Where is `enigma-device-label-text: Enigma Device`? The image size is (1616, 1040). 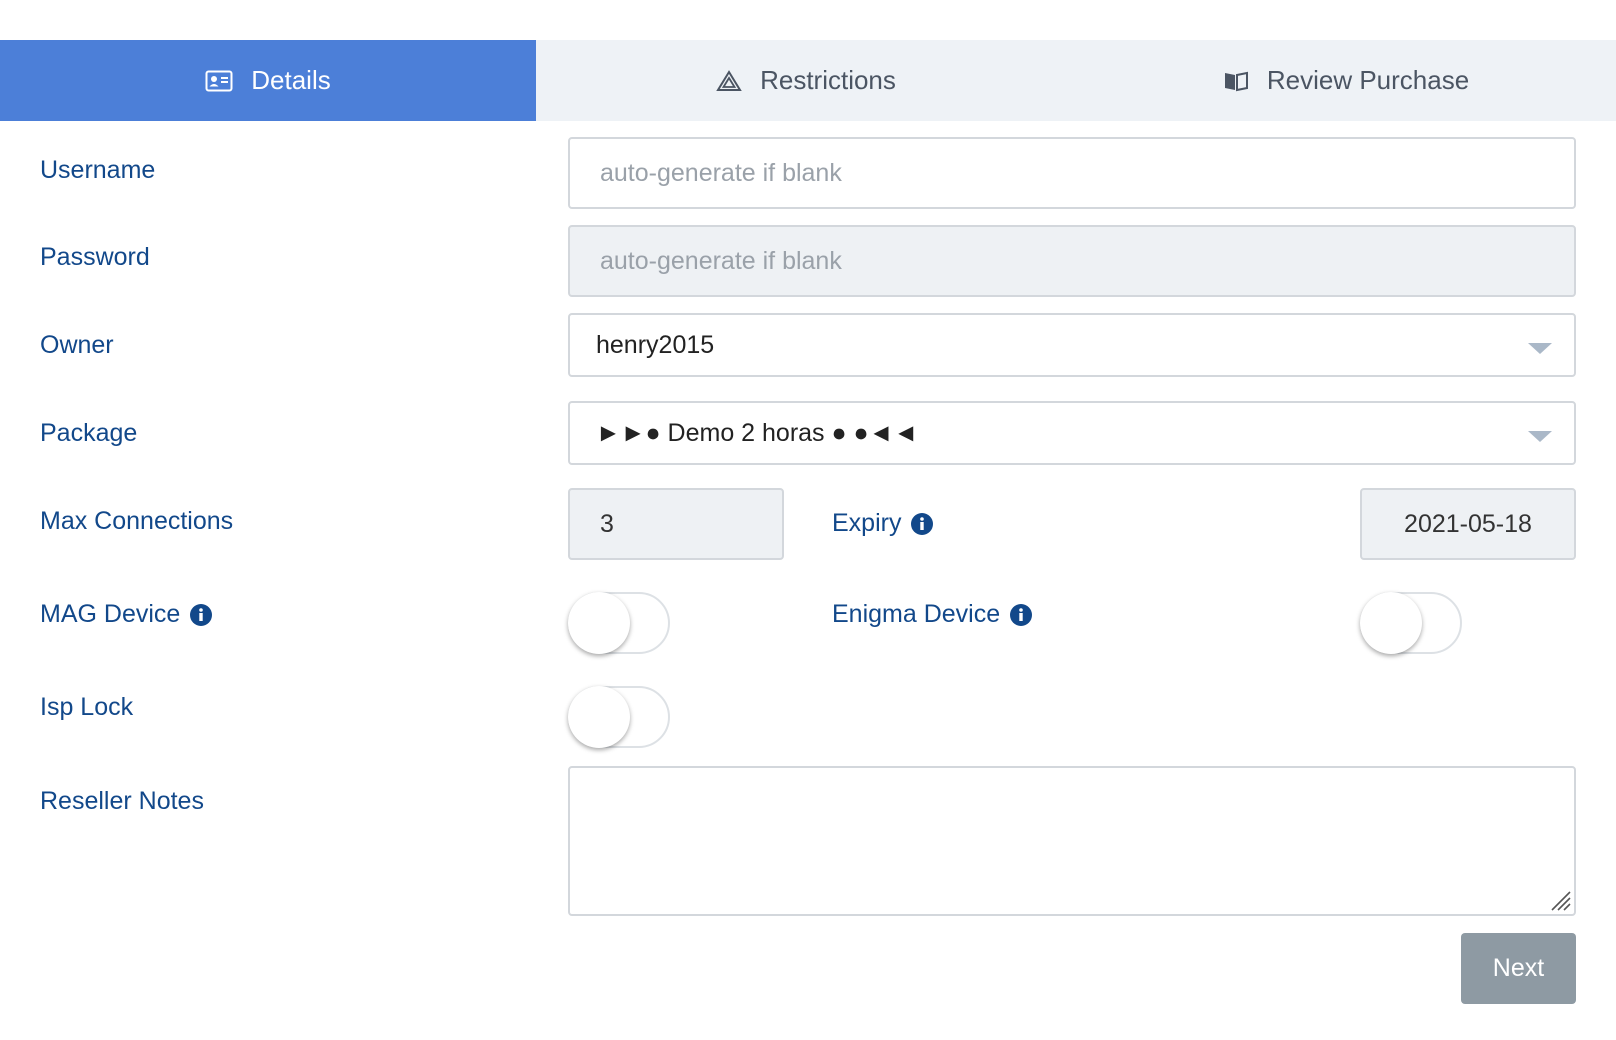 enigma-device-label-text: Enigma Device is located at coordinates (916, 614).